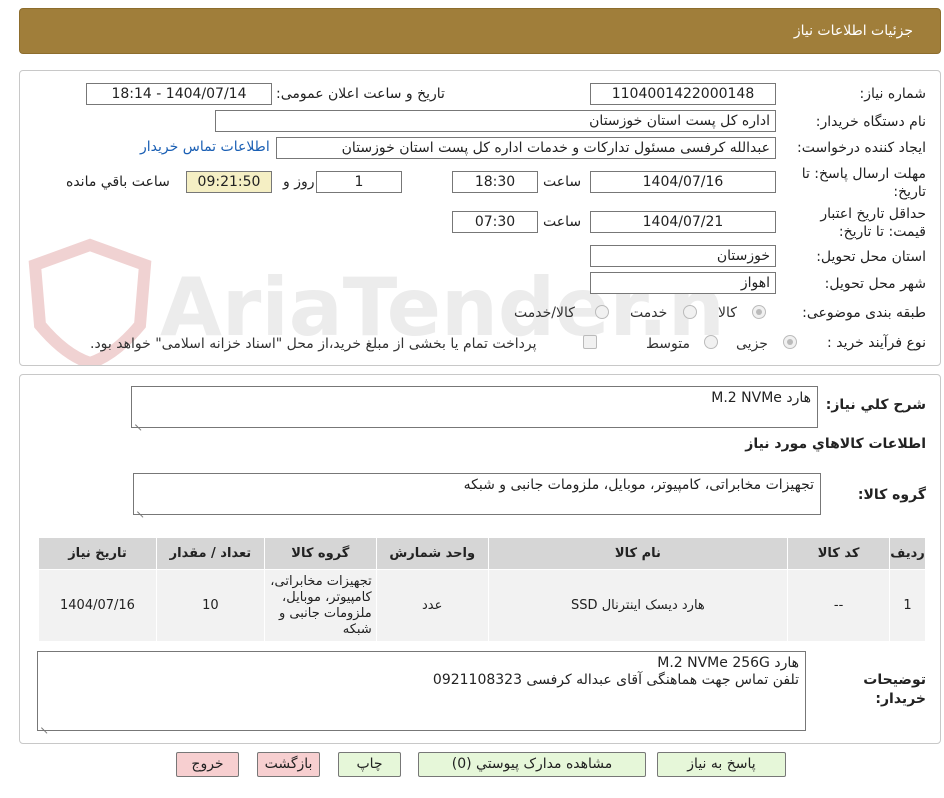 The height and width of the screenshot is (798, 944). Describe the element at coordinates (683, 222) in the screenshot. I see `price-validity-date: 1404/07/21` at that location.